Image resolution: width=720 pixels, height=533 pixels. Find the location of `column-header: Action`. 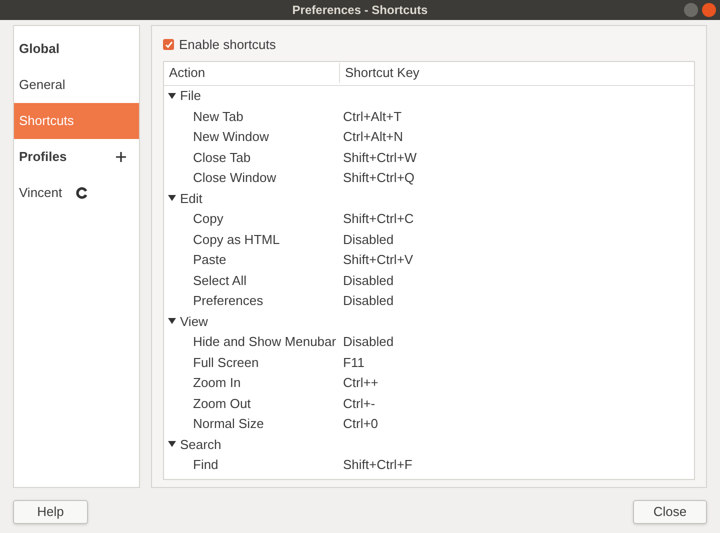

column-header: Action is located at coordinates (252, 73).